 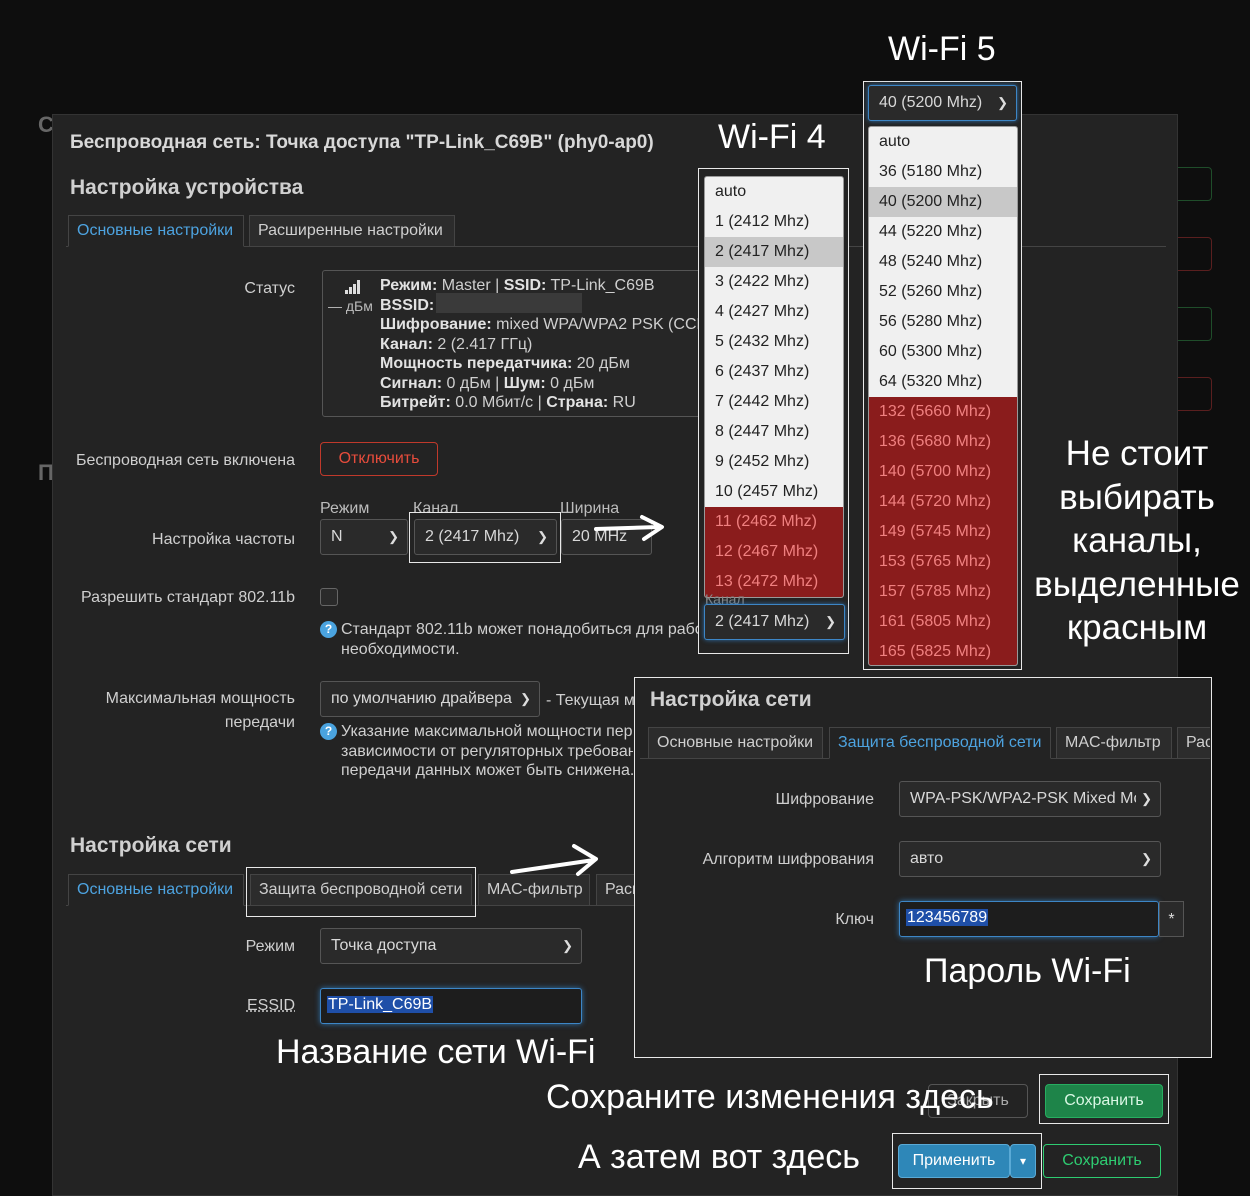 What do you see at coordinates (1029, 919) in the screenshot?
I see `key-input: 123456789` at bounding box center [1029, 919].